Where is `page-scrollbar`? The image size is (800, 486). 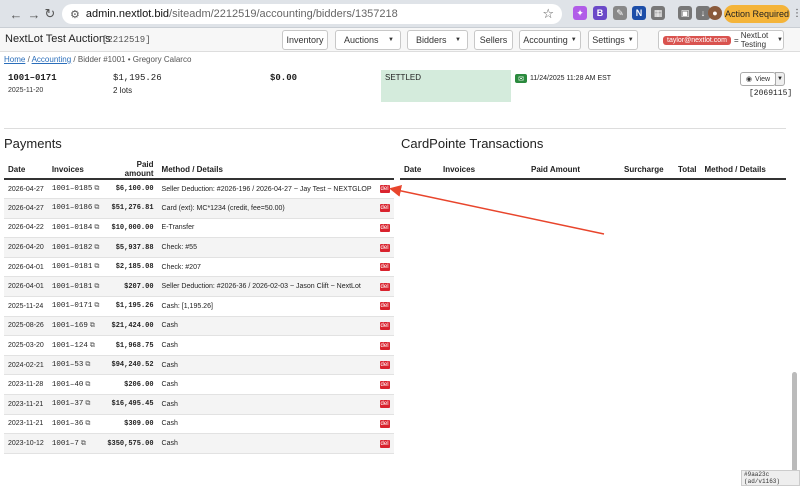 page-scrollbar is located at coordinates (794, 422).